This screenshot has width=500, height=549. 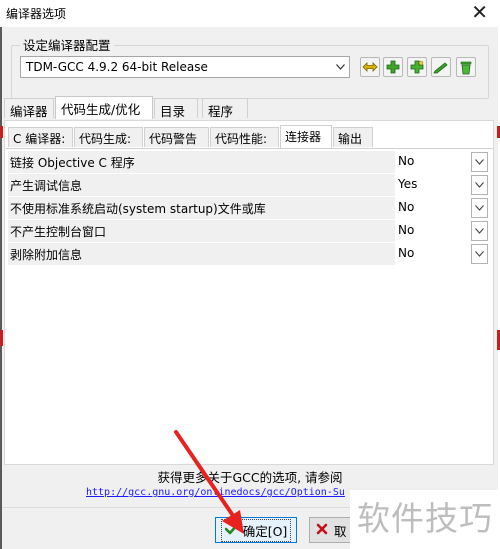 I want to click on annotation-arrow-icon, so click(x=209, y=482).